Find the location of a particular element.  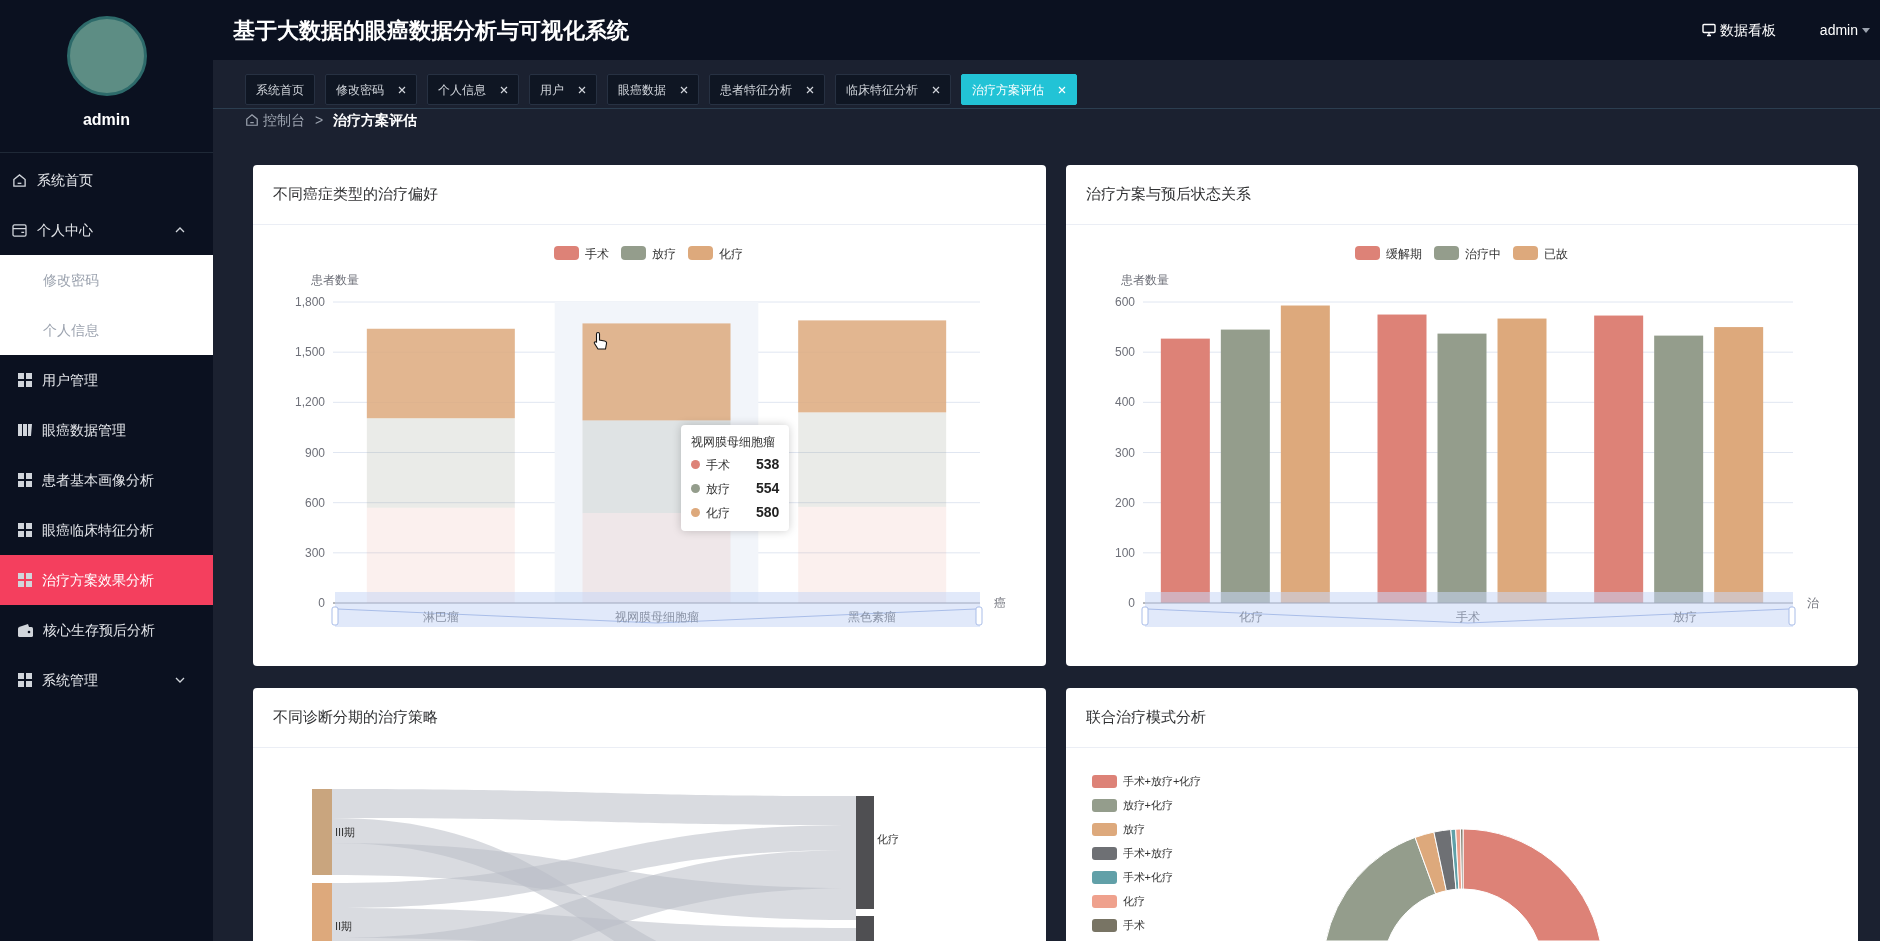

card-title: 联合治疗模式分析 is located at coordinates (1145, 717).